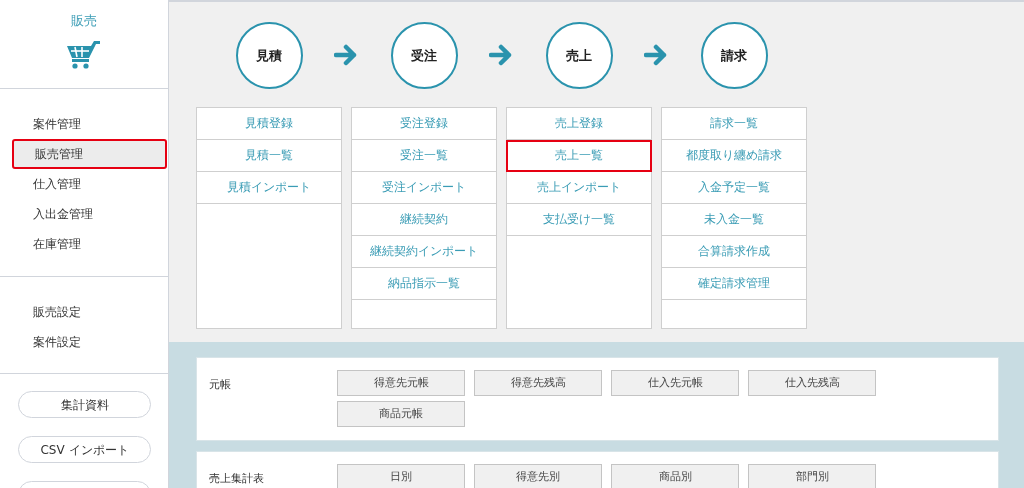 The height and width of the screenshot is (488, 1024). What do you see at coordinates (269, 188) in the screenshot?
I see `menu-link: 見積インポート` at bounding box center [269, 188].